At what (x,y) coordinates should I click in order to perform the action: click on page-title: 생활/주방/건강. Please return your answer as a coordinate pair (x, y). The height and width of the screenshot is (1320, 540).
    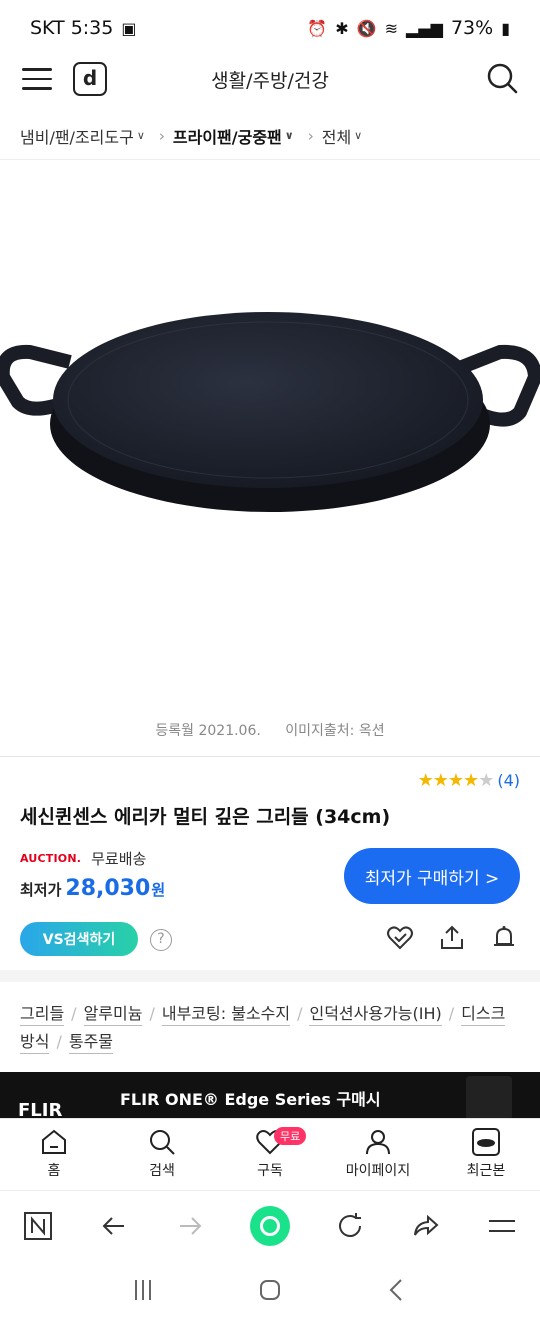
    Looking at the image, I should click on (270, 81).